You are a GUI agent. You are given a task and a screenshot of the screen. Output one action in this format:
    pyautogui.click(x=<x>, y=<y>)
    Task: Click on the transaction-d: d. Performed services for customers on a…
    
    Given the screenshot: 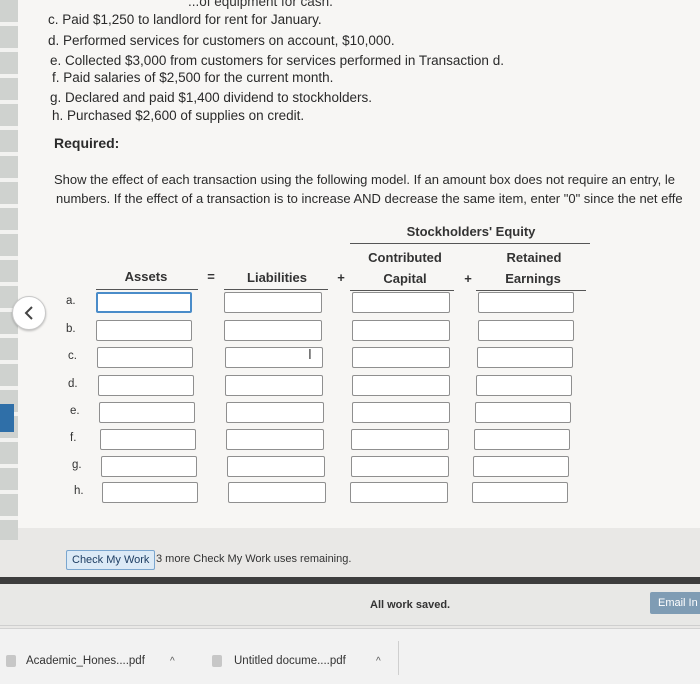 What is the action you would take?
    pyautogui.click(x=221, y=40)
    